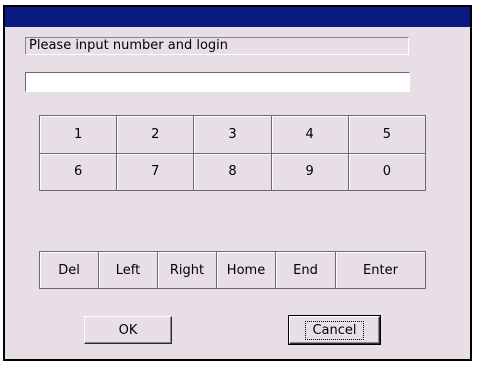 This screenshot has height=365, width=477. I want to click on key-6: 6, so click(79, 172).